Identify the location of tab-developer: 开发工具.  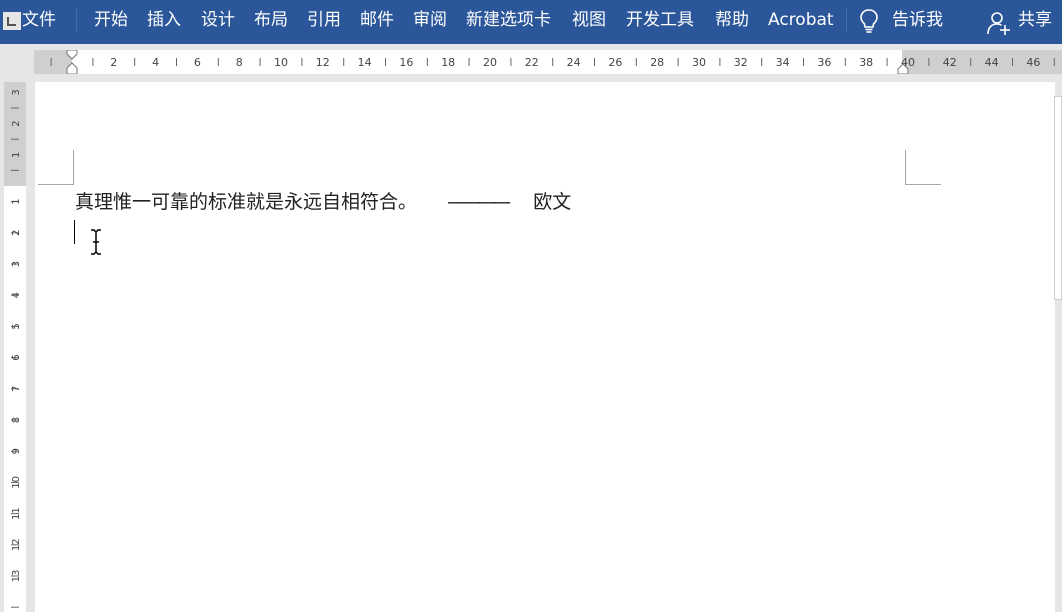
(660, 20).